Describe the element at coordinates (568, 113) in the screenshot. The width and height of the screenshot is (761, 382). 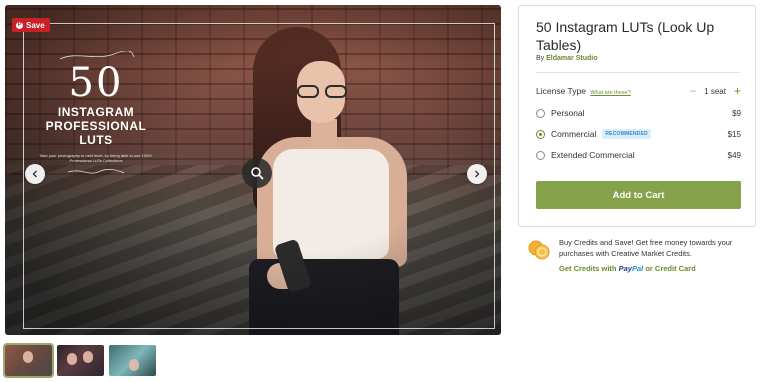
I see `license-option-label: Personal` at that location.